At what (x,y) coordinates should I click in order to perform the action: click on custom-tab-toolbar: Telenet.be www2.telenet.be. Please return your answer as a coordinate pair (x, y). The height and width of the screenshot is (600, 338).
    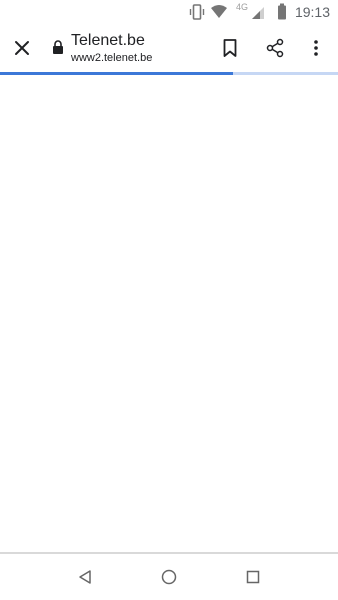
    Looking at the image, I should click on (169, 48).